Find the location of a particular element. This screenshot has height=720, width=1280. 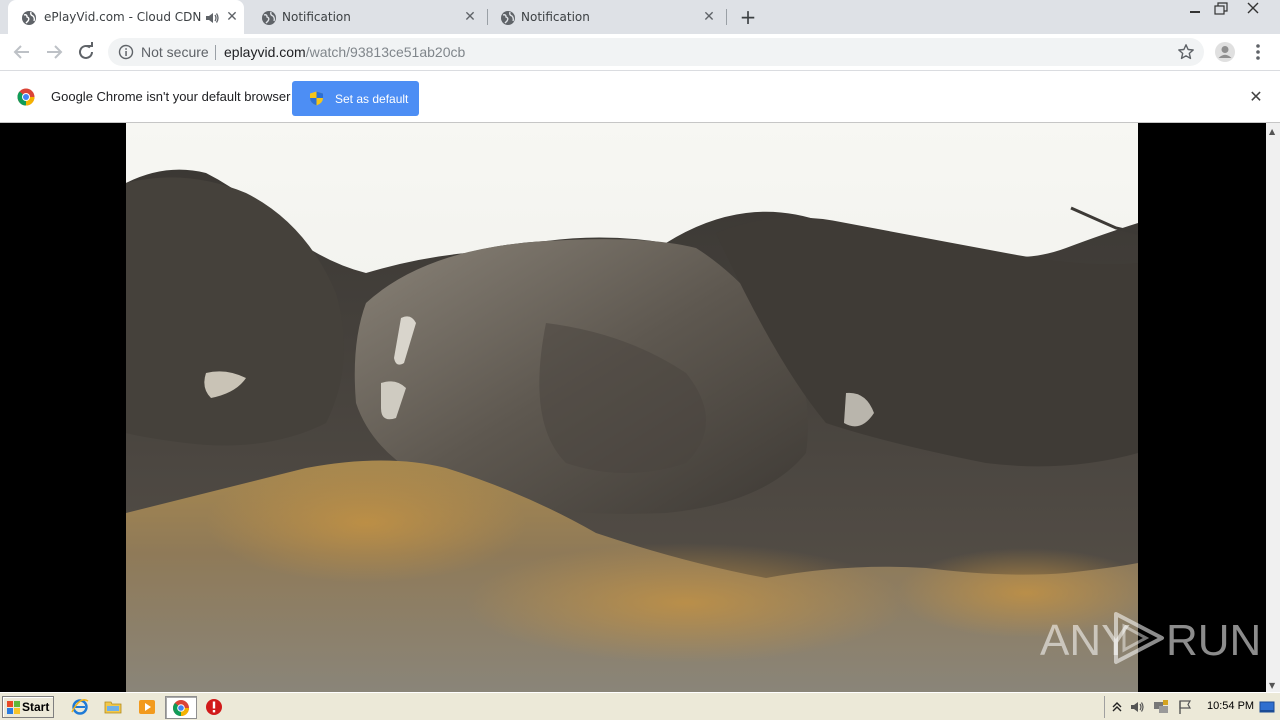

system-tray: 10:54 PM is located at coordinates (1192, 707).